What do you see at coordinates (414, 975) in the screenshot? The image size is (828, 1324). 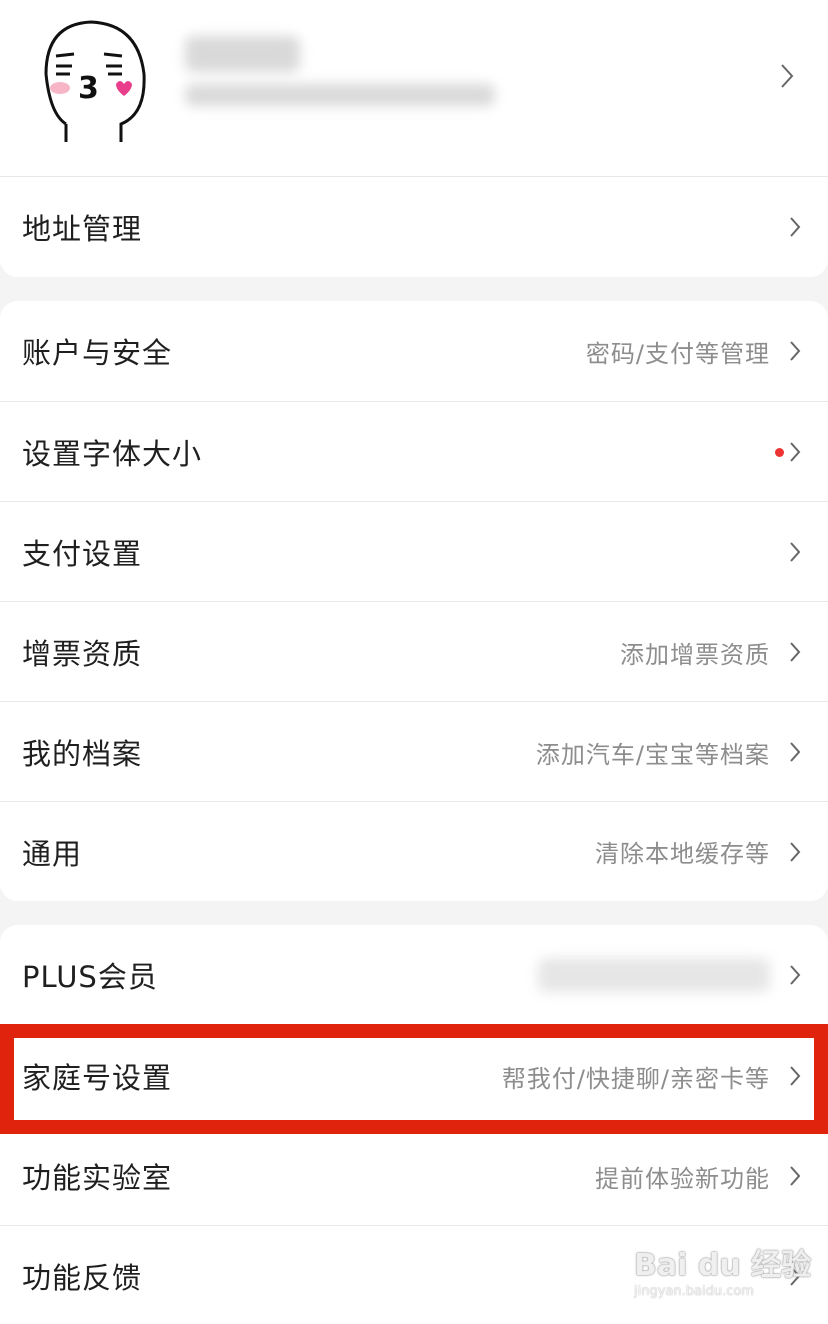 I see `row-plus-member: PLUS会员` at bounding box center [414, 975].